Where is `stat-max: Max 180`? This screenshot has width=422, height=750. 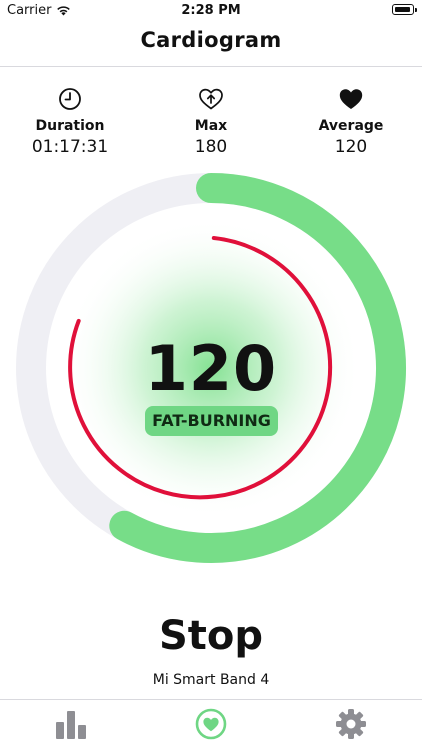 stat-max: Max 180 is located at coordinates (211, 121).